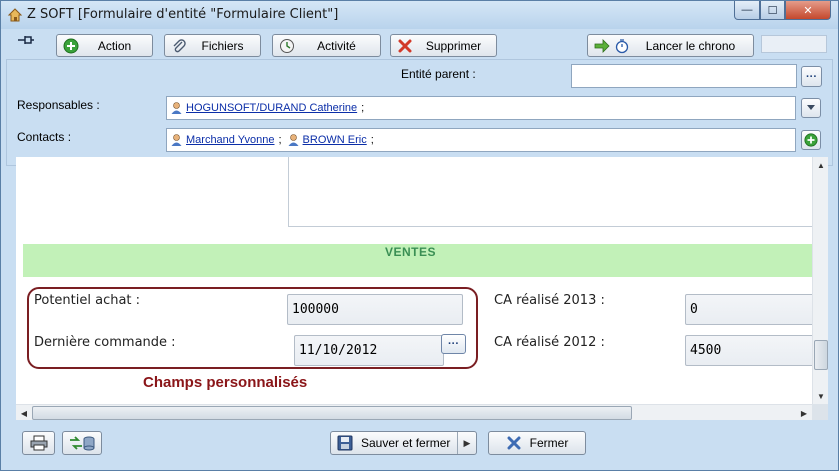  What do you see at coordinates (622, 45) in the screenshot?
I see `stopwatch-icon` at bounding box center [622, 45].